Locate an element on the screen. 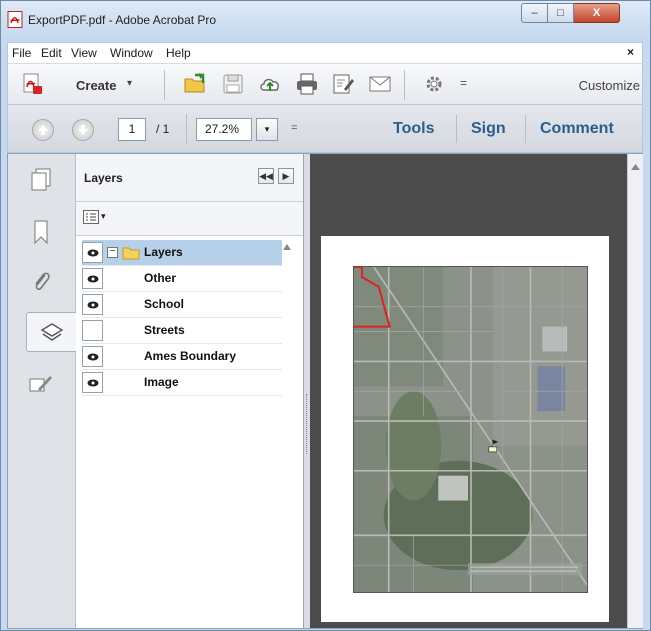 This screenshot has height=631, width=651. save-icon is located at coordinates (233, 84).